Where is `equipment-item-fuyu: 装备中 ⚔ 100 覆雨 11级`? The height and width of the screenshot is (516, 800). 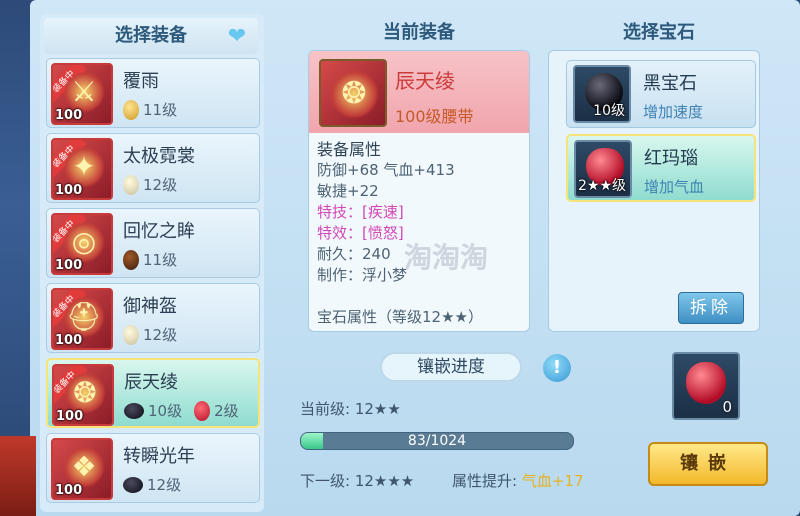 equipment-item-fuyu: 装备中 ⚔ 100 覆雨 11级 is located at coordinates (153, 93).